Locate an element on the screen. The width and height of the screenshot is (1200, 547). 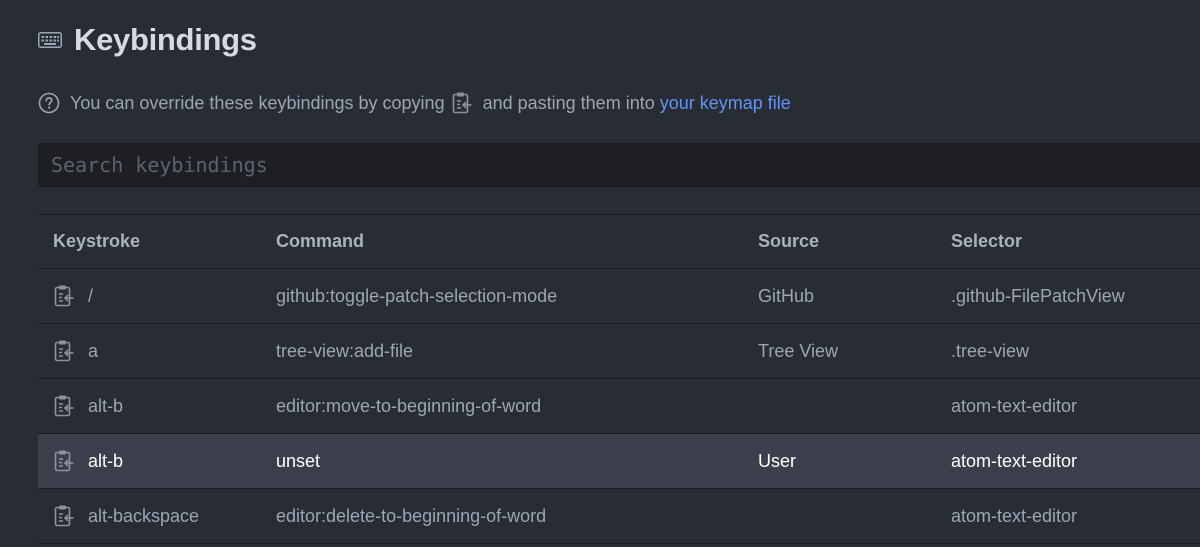
column-header-source: Source is located at coordinates (854, 241).